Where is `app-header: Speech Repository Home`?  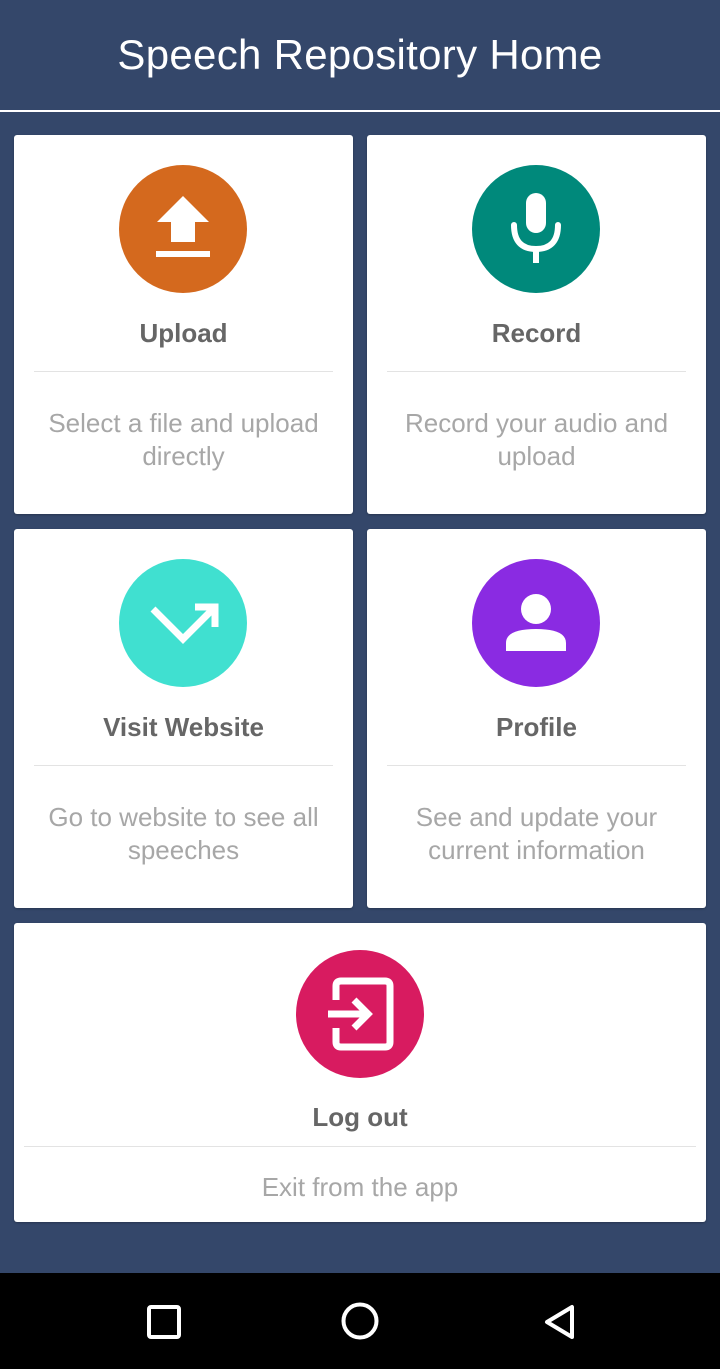 app-header: Speech Repository Home is located at coordinates (360, 55).